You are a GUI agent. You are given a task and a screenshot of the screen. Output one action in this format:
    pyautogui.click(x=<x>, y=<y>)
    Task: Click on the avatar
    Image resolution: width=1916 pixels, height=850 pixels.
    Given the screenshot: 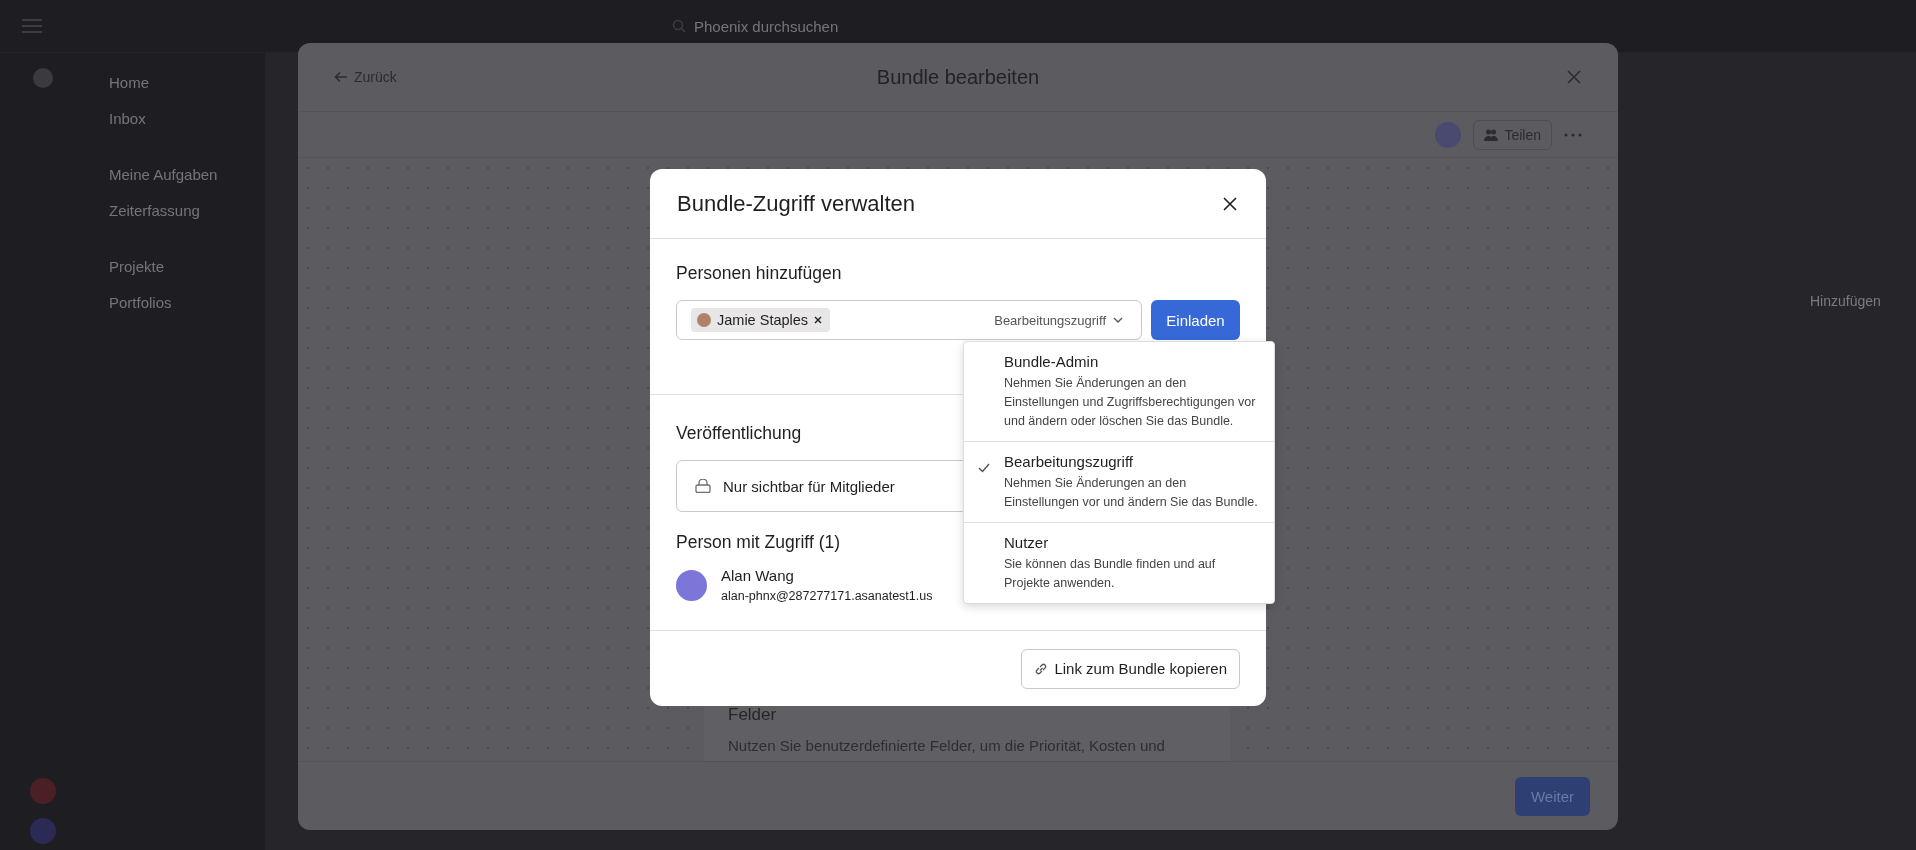 What is the action you would take?
    pyautogui.click(x=691, y=585)
    